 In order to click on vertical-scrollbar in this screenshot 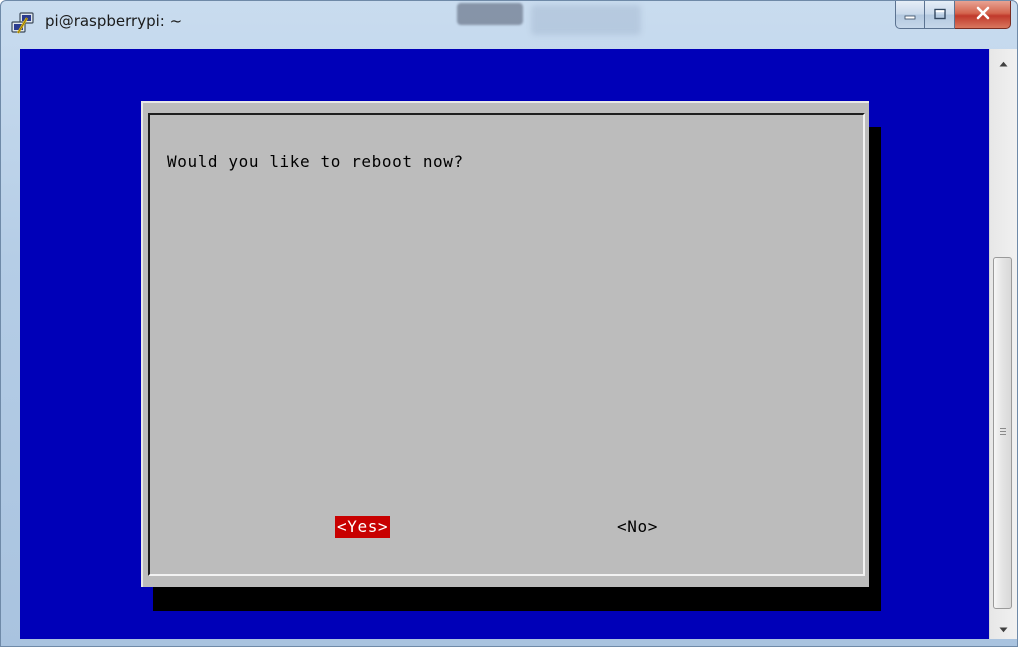, I will do `click(1003, 344)`.